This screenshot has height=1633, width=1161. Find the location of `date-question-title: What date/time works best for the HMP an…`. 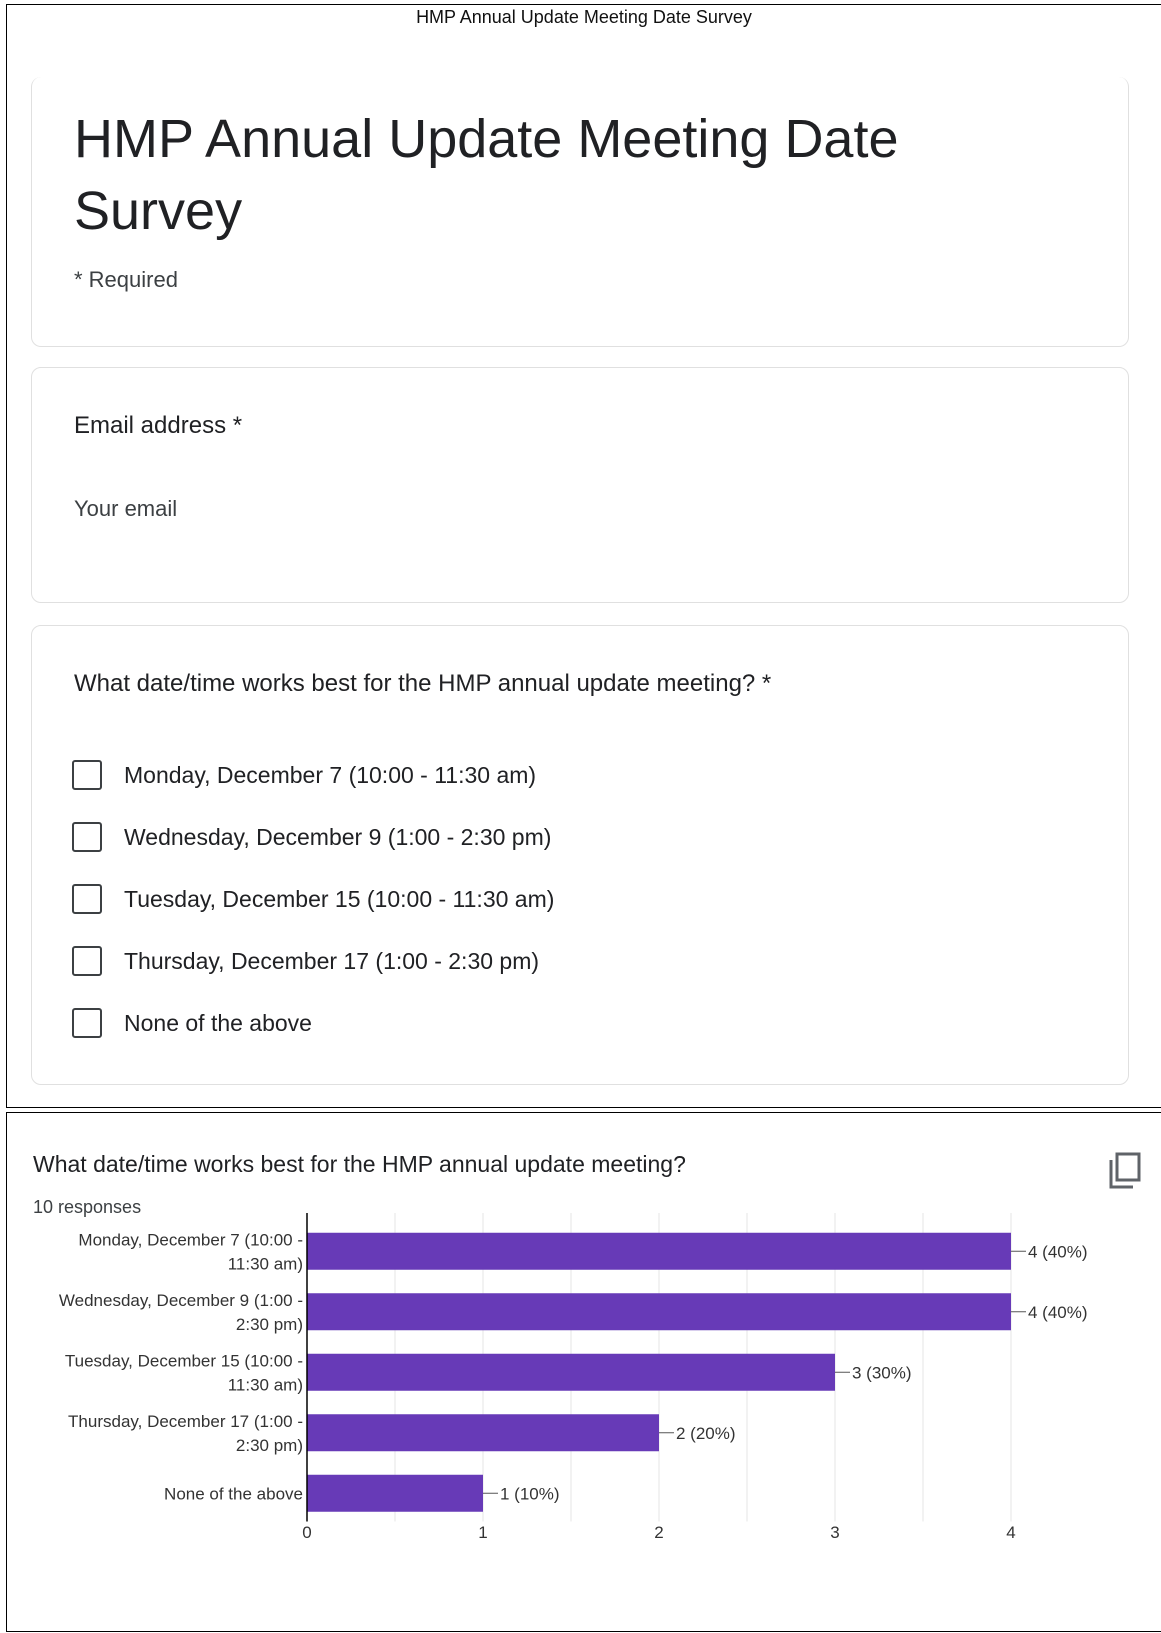

date-question-title: What date/time works best for the HMP an… is located at coordinates (423, 683).